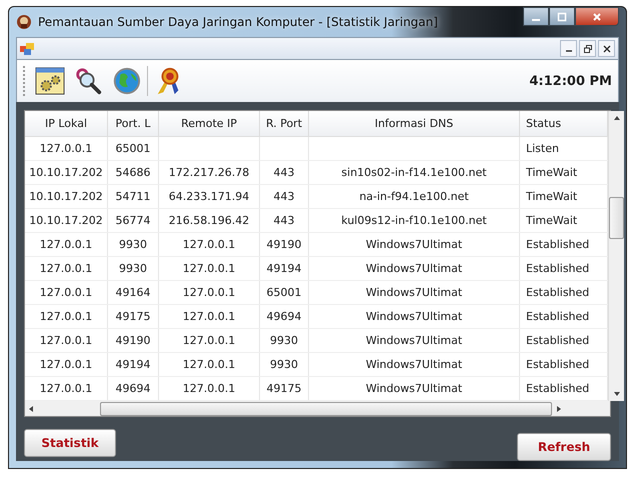 The width and height of the screenshot is (635, 477). What do you see at coordinates (209, 172) in the screenshot?
I see `table-cell: 172.217.26.78` at bounding box center [209, 172].